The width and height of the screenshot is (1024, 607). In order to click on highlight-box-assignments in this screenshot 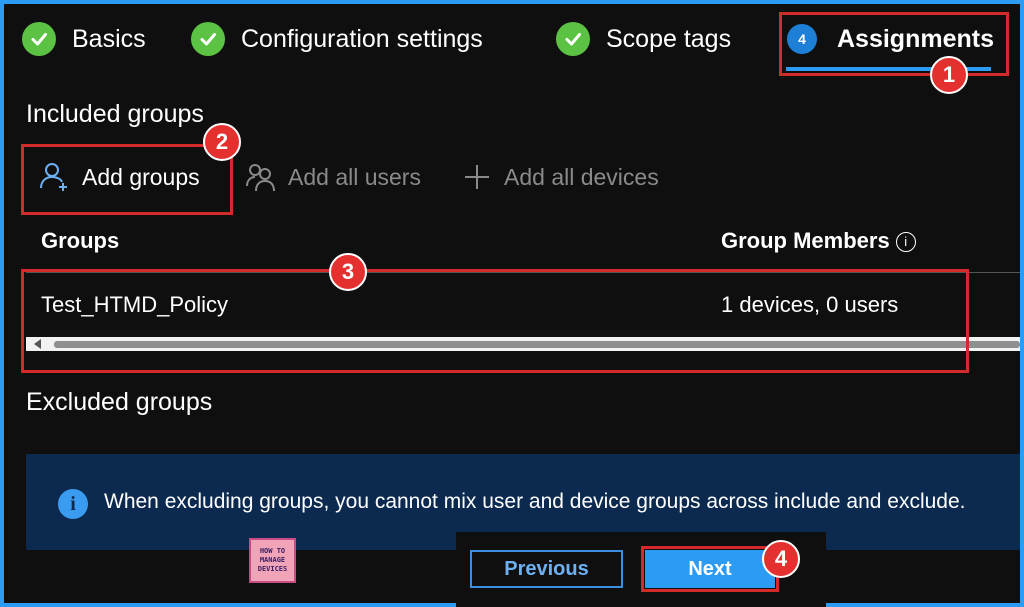, I will do `click(894, 44)`.